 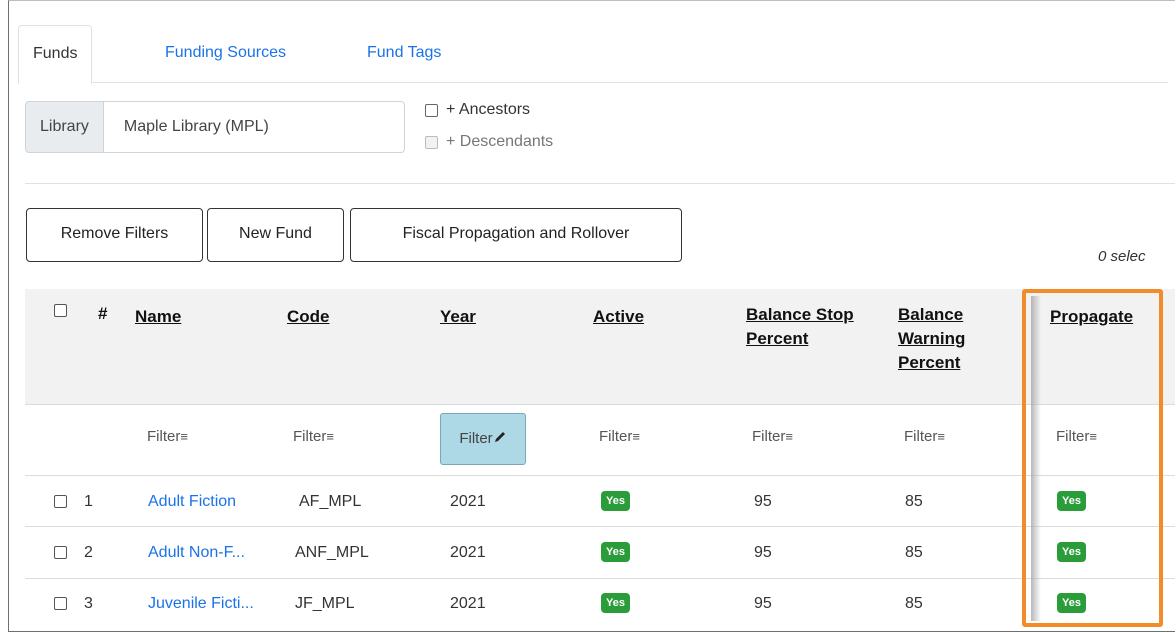 What do you see at coordinates (600, 183) in the screenshot?
I see `divider` at bounding box center [600, 183].